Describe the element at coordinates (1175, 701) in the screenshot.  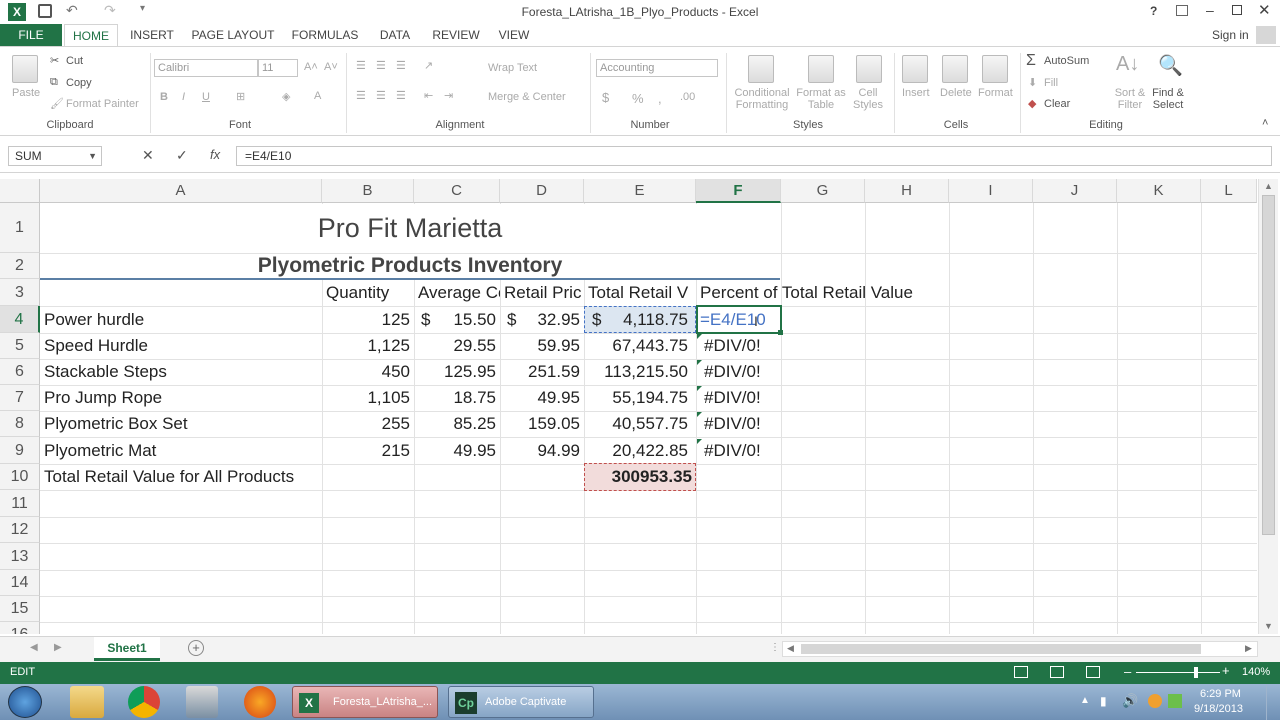
I see `tray-app2-icon` at that location.